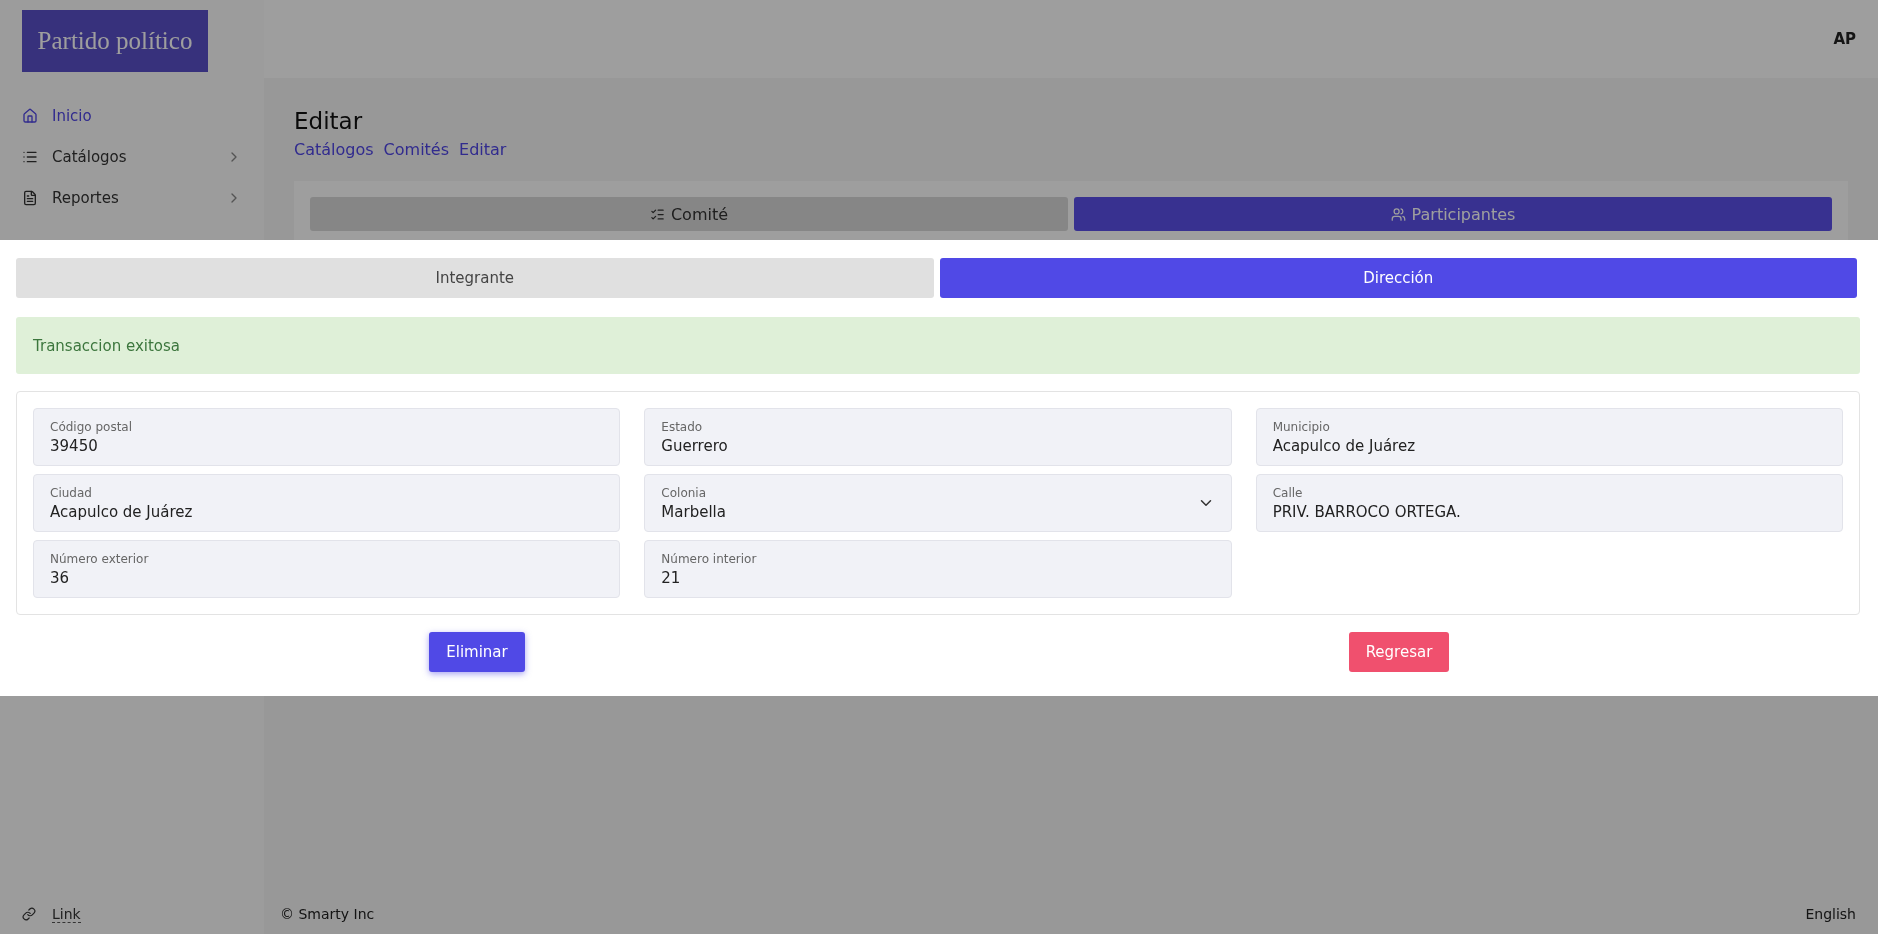 Image resolution: width=1878 pixels, height=934 pixels. What do you see at coordinates (483, 149) in the screenshot?
I see `breadcrumb-link: Editar` at bounding box center [483, 149].